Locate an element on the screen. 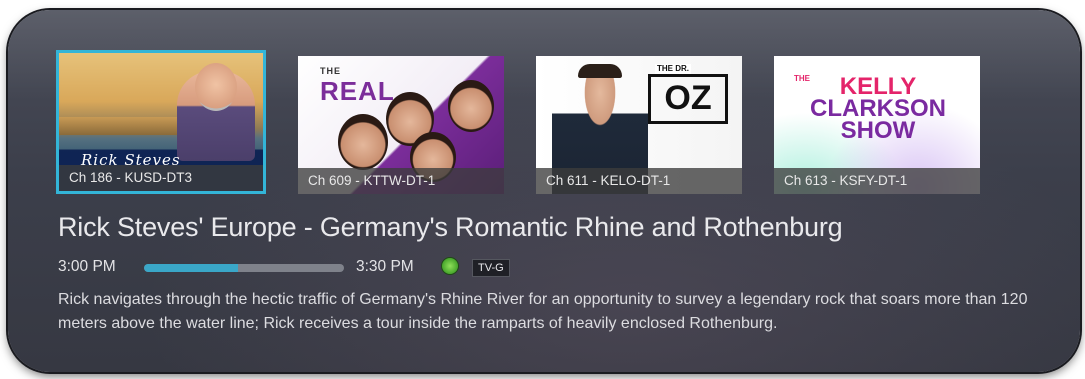 Image resolution: width=1085 pixels, height=379 pixels. channel-tile-kttw: THE REAL Ch 609 - KTTW-DT-1 is located at coordinates (401, 125).